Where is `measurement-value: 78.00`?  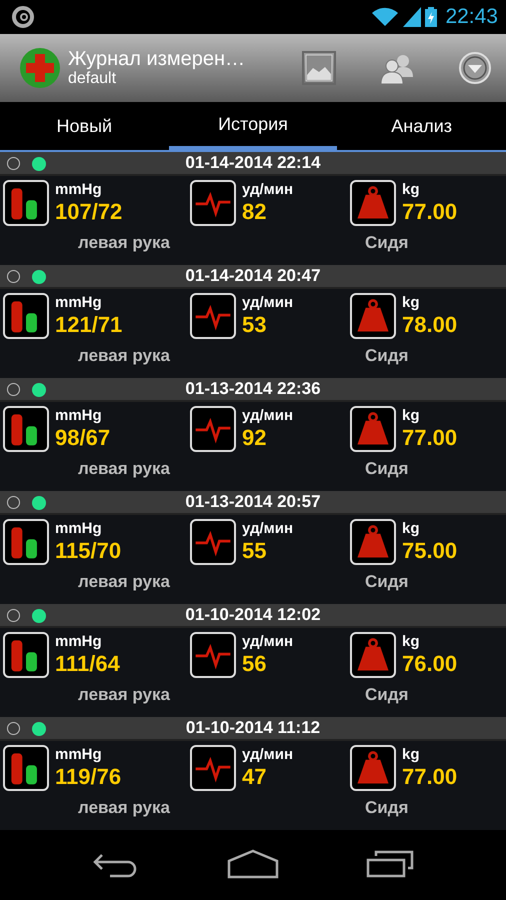 measurement-value: 78.00 is located at coordinates (430, 325).